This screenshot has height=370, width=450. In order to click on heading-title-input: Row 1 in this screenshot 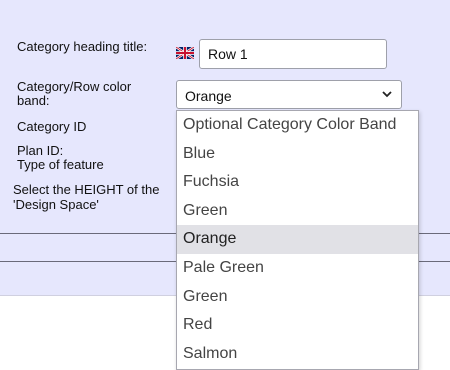, I will do `click(293, 54)`.